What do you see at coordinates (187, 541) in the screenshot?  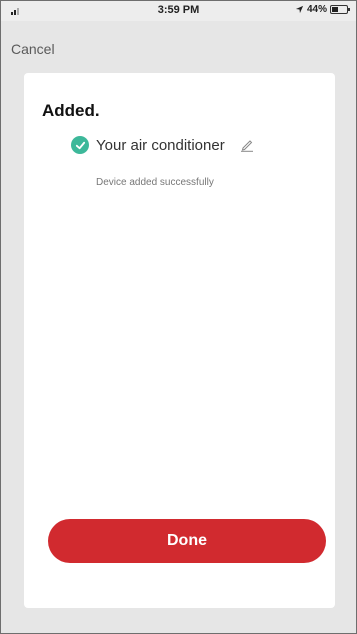 I see `done-button: Done` at bounding box center [187, 541].